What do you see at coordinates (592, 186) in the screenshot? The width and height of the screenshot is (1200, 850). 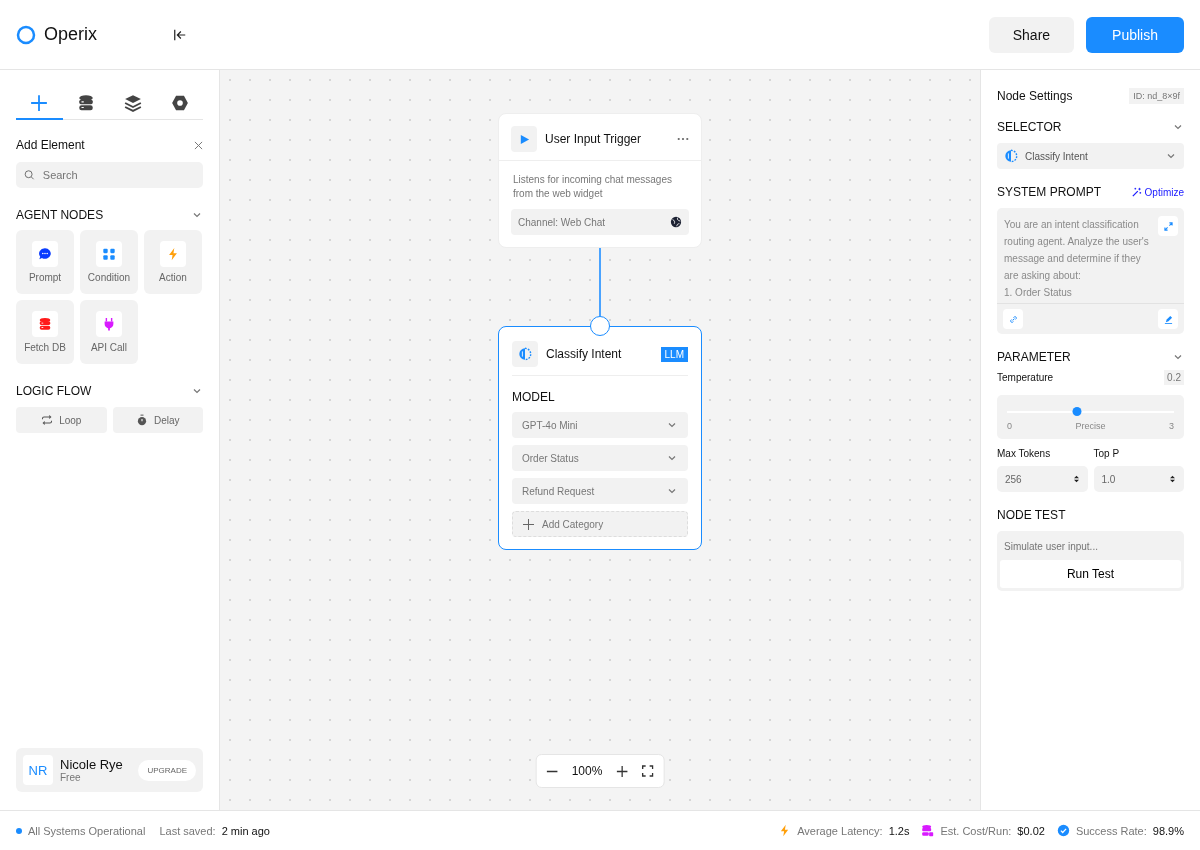 I see `node-description: Listens for incoming chat messages from the web widget` at bounding box center [592, 186].